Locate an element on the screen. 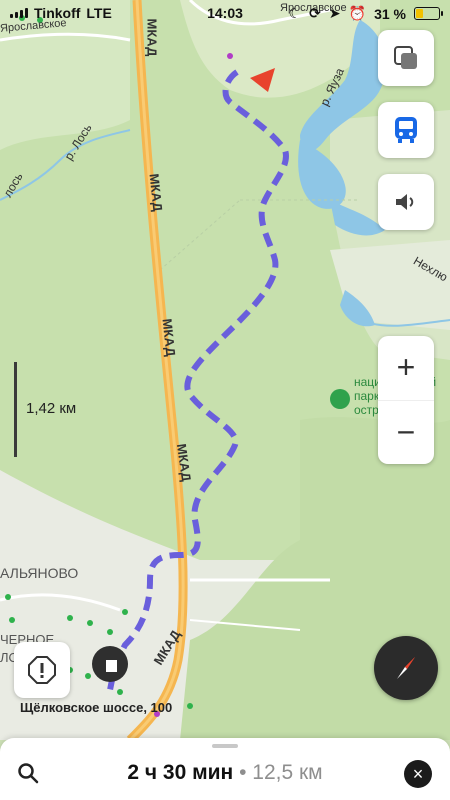 The width and height of the screenshot is (450, 800). sound-button is located at coordinates (406, 202).